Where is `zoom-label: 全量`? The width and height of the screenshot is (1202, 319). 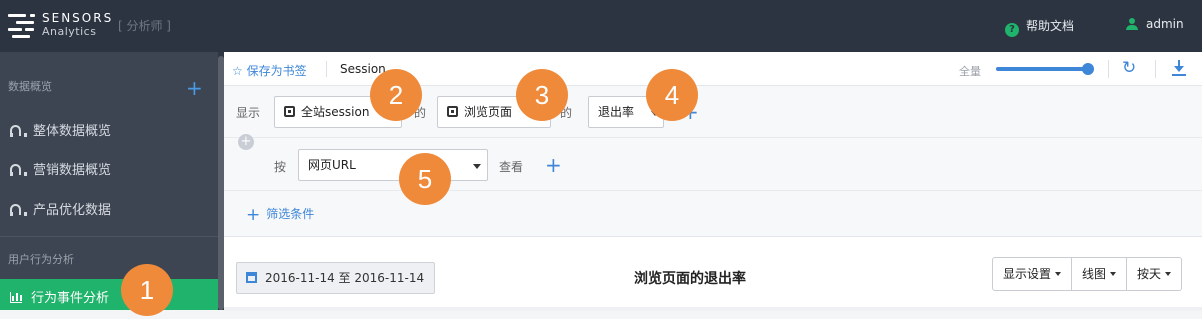
zoom-label: 全量 is located at coordinates (970, 71).